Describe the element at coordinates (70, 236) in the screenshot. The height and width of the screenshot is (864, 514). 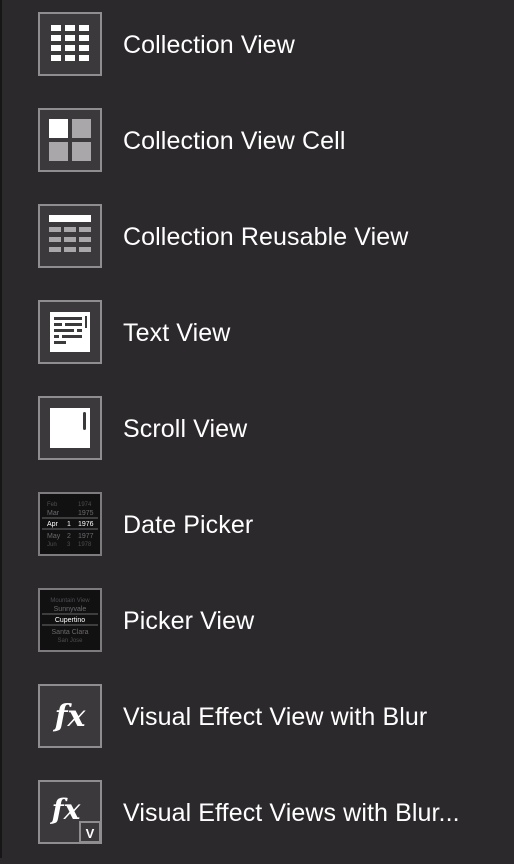
I see `collection-reusable-view-icon` at that location.